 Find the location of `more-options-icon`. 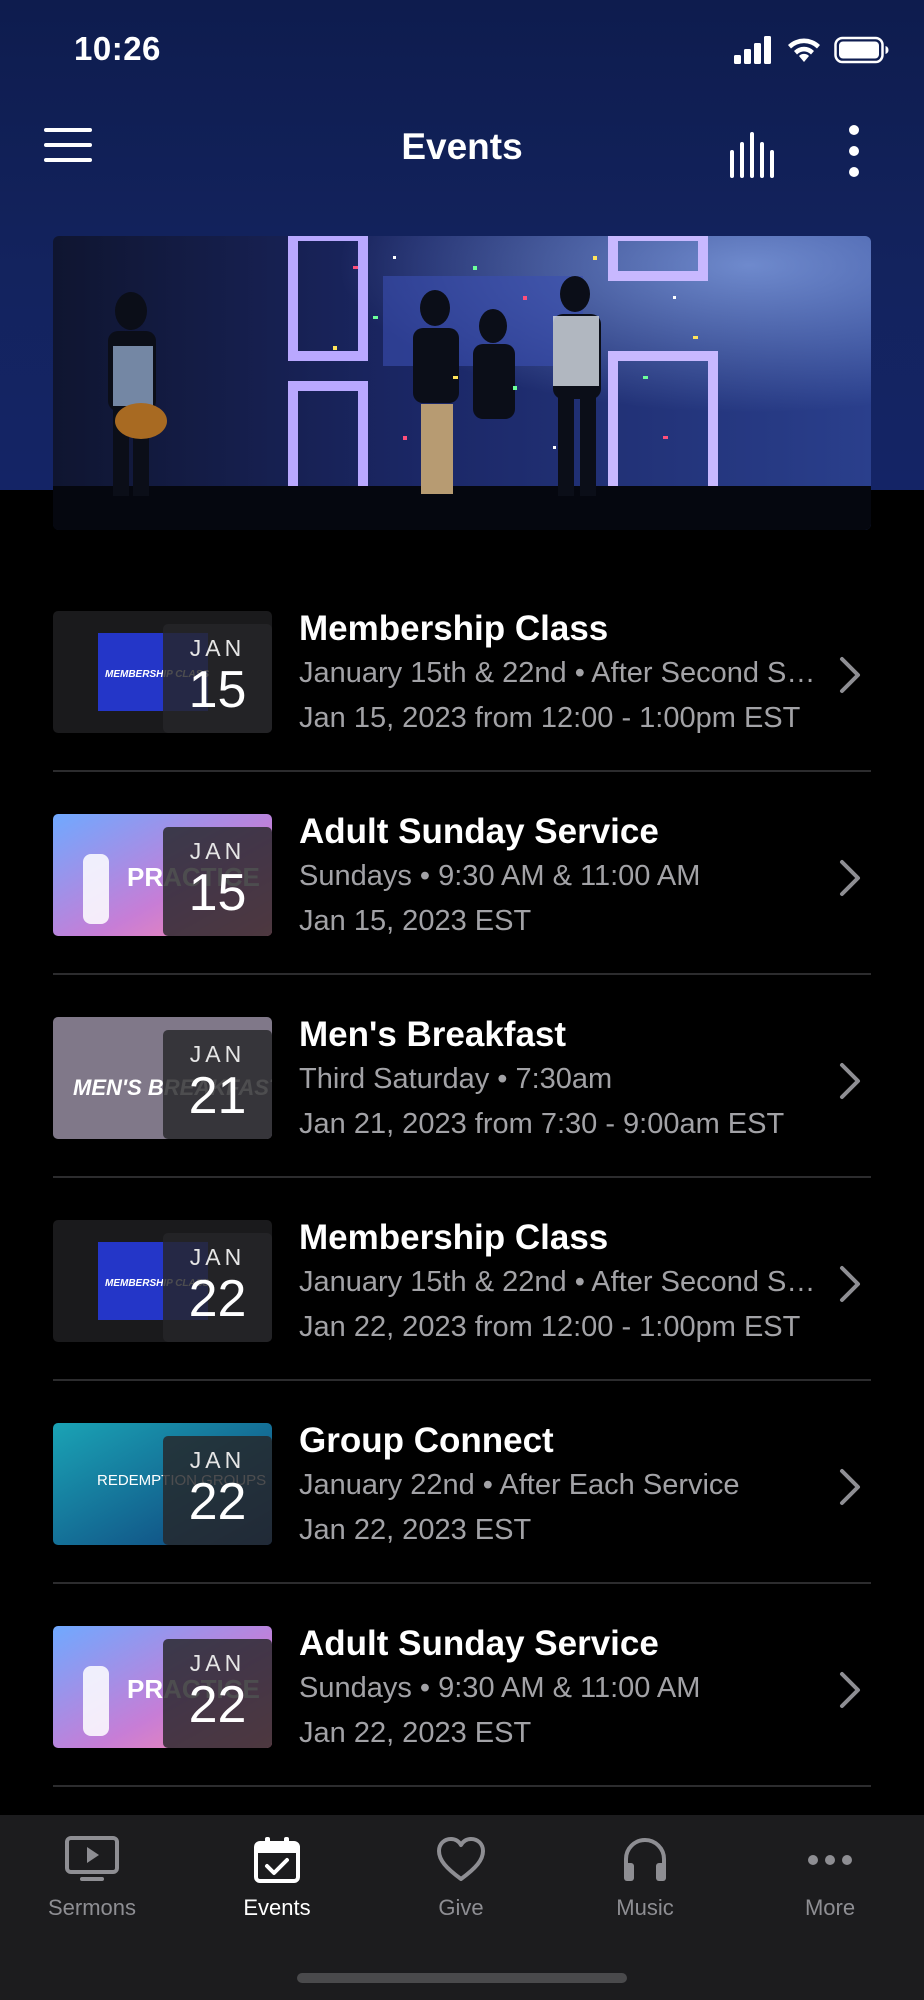

more-options-icon is located at coordinates (854, 151).